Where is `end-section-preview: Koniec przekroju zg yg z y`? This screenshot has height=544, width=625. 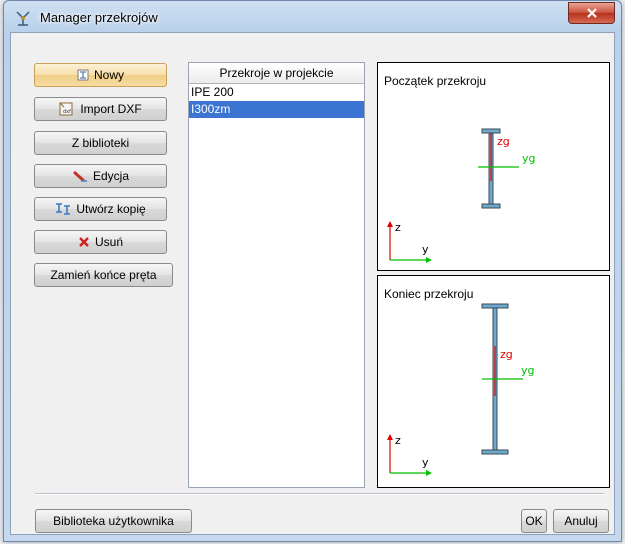 end-section-preview: Koniec przekroju zg yg z y is located at coordinates (493, 381).